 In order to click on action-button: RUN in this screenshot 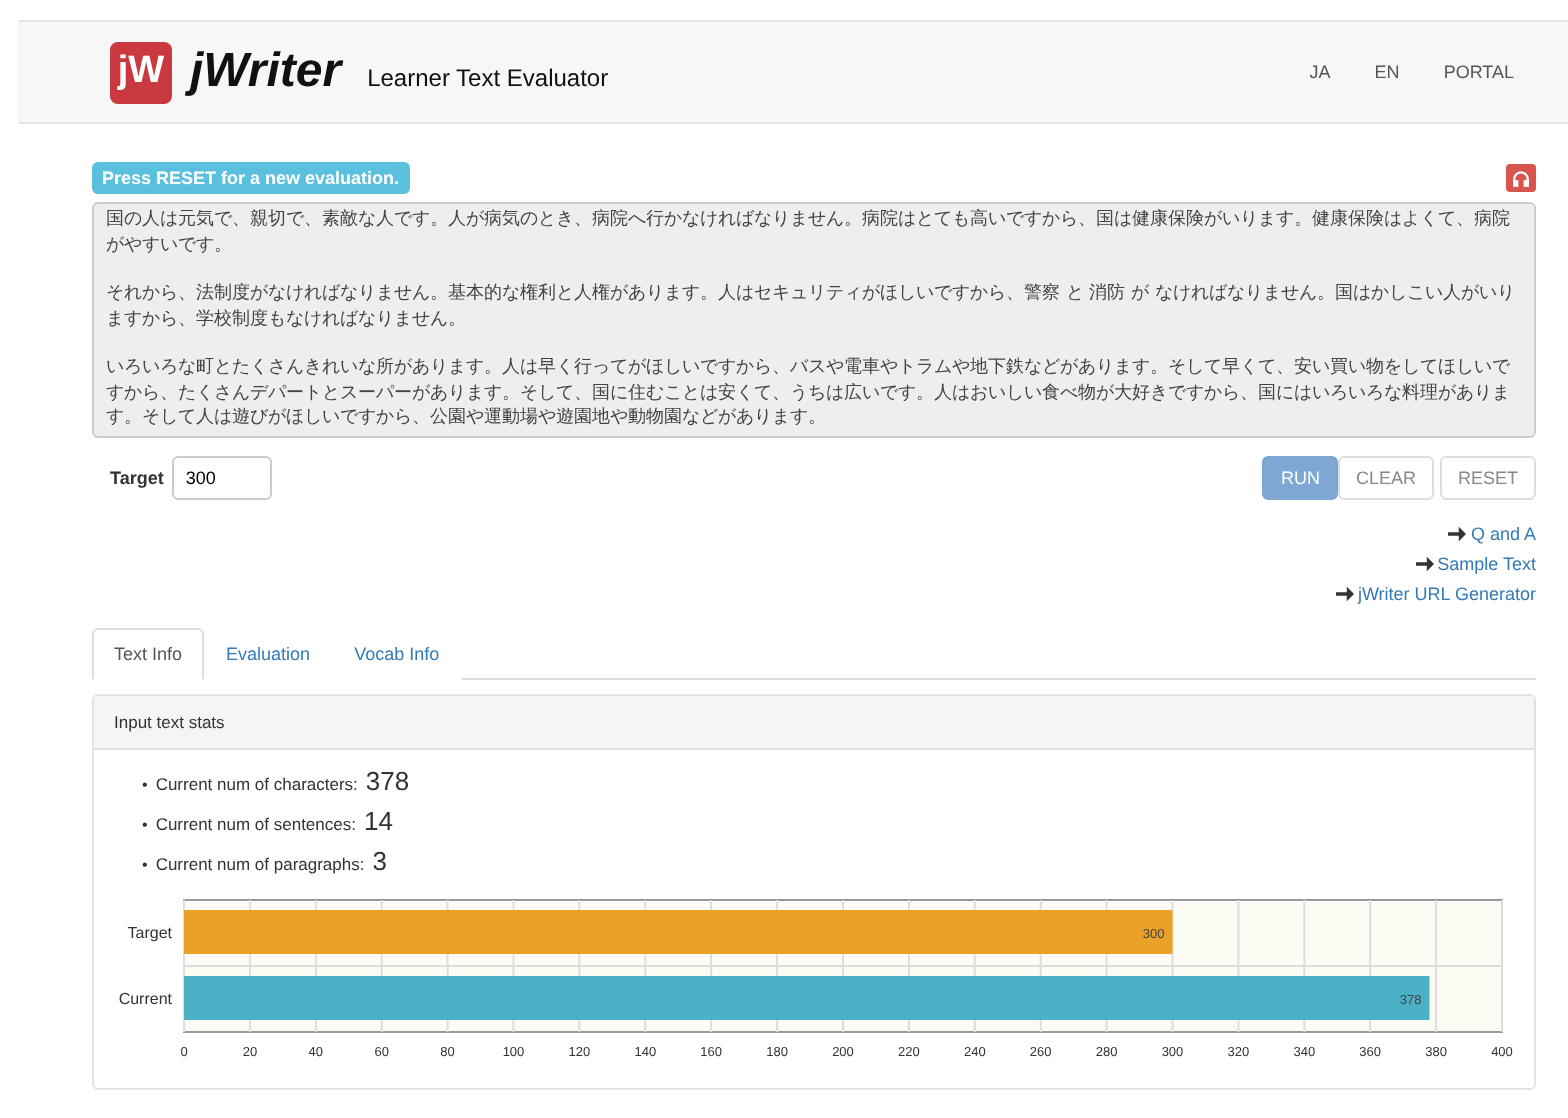, I will do `click(1300, 477)`.